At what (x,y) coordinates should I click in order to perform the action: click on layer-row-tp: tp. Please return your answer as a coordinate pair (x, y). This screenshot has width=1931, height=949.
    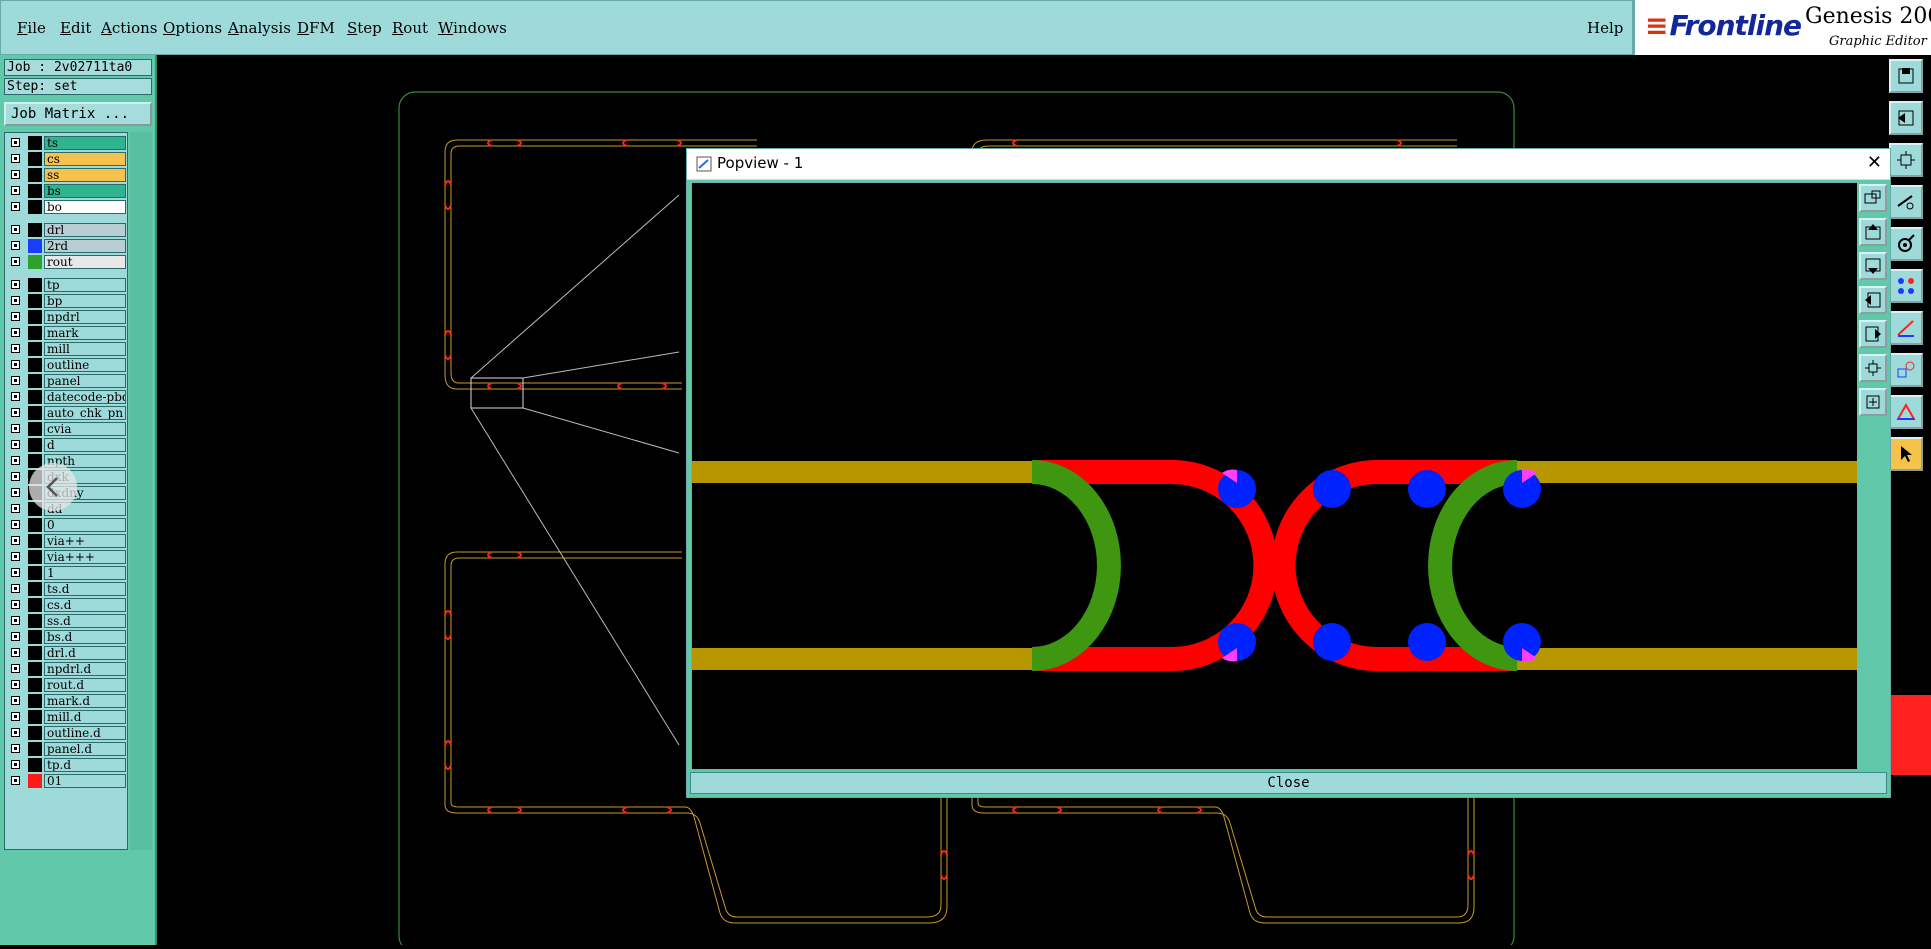
    Looking at the image, I should click on (67, 285).